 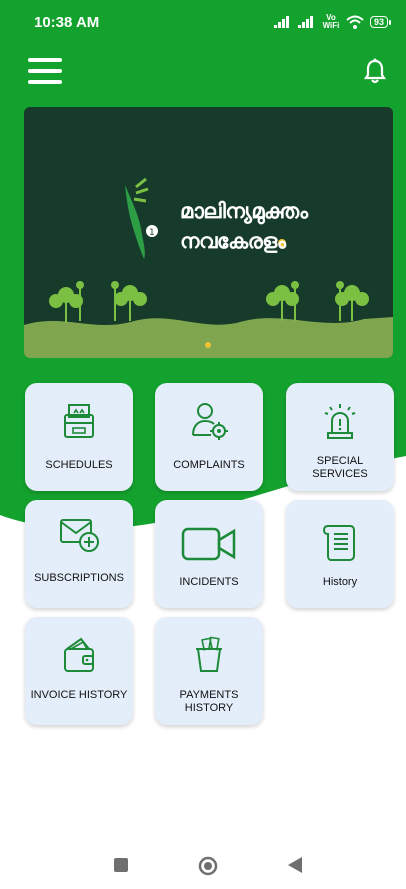 I want to click on scroll-icon, so click(x=338, y=543).